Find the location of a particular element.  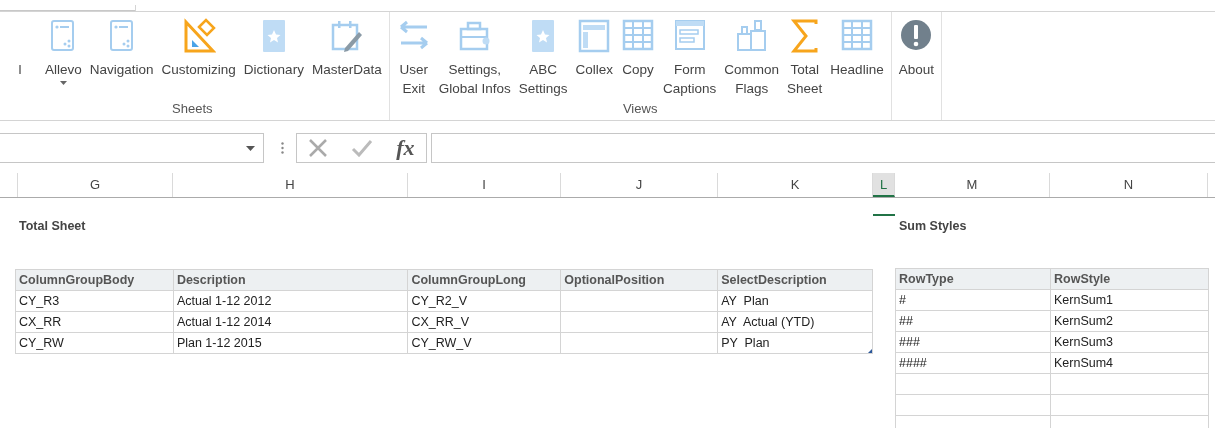

column-header: G is located at coordinates (95, 185).